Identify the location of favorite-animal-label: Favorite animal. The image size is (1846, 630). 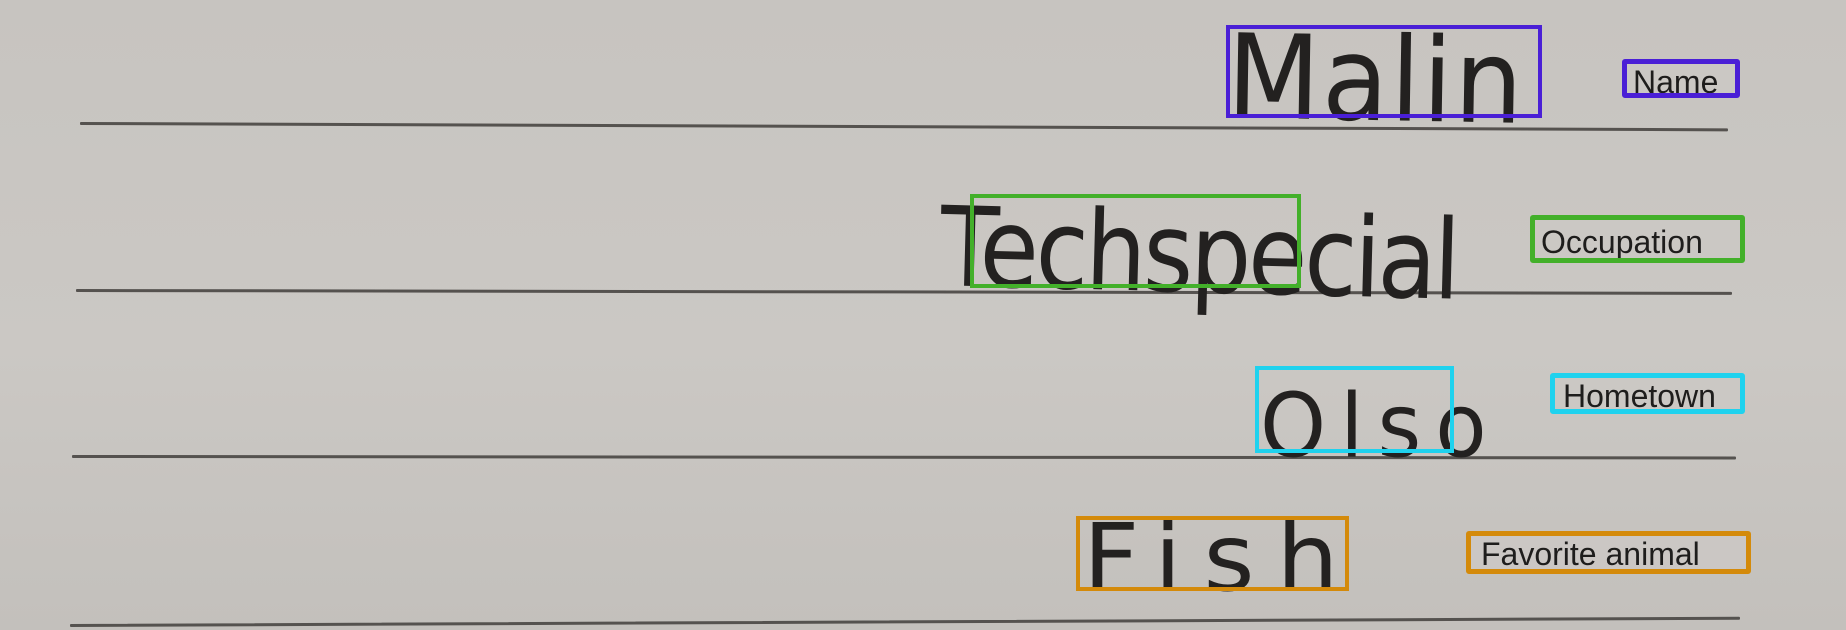
(1608, 552).